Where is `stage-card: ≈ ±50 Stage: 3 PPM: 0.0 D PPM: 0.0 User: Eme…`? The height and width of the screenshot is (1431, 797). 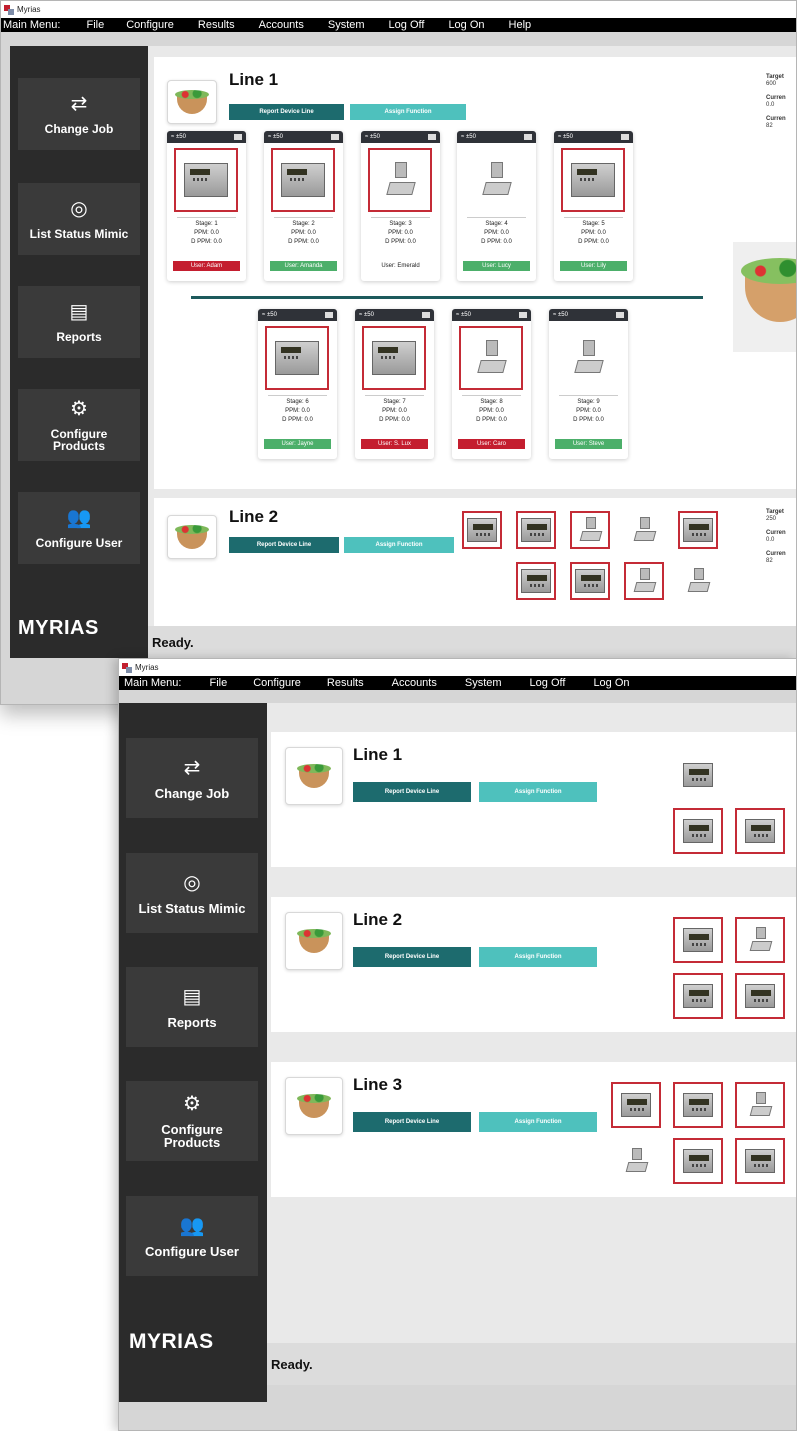
stage-card: ≈ ±50 Stage: 3 PPM: 0.0 D PPM: 0.0 User: Eme… is located at coordinates (400, 206).